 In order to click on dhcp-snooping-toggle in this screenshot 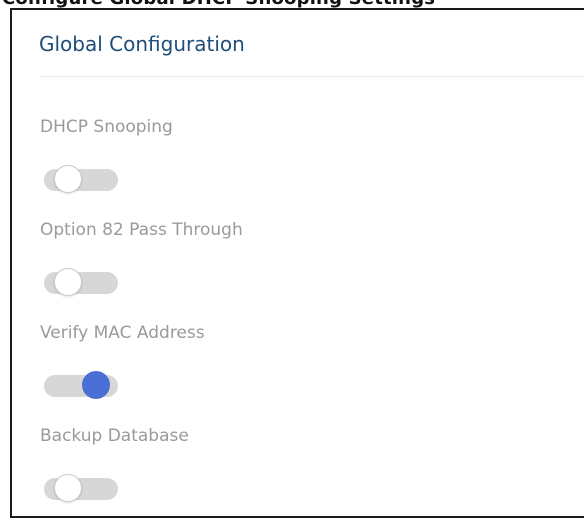, I will do `click(81, 179)`.